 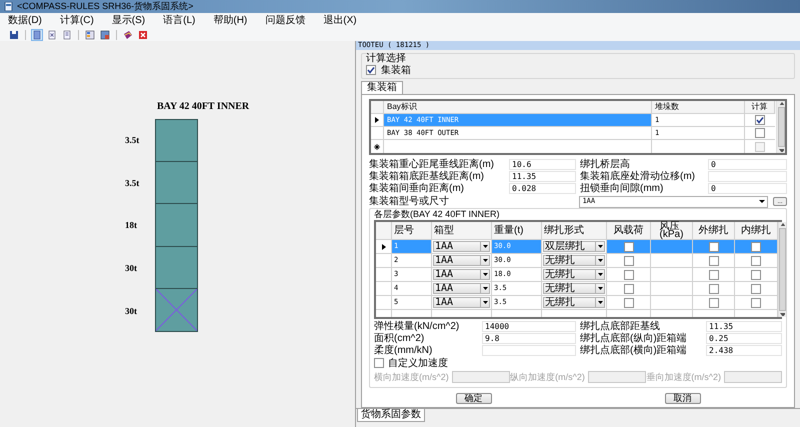 What do you see at coordinates (474, 398) in the screenshot?
I see `dialog-button: 确定` at bounding box center [474, 398].